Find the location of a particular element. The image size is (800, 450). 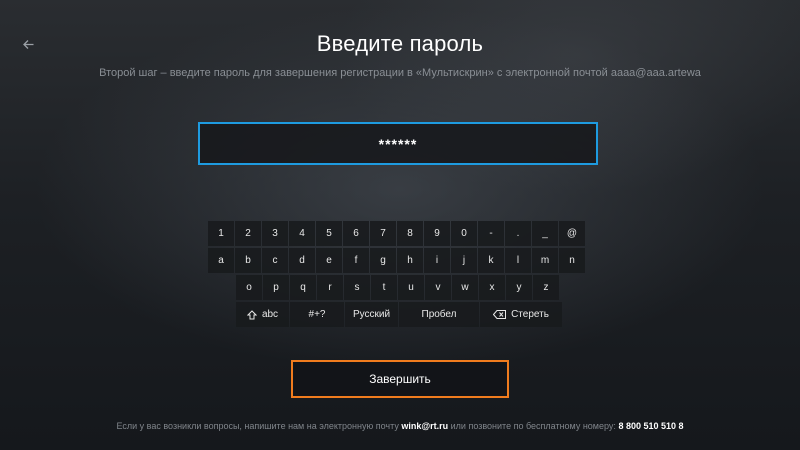

key-x: x is located at coordinates (492, 287).